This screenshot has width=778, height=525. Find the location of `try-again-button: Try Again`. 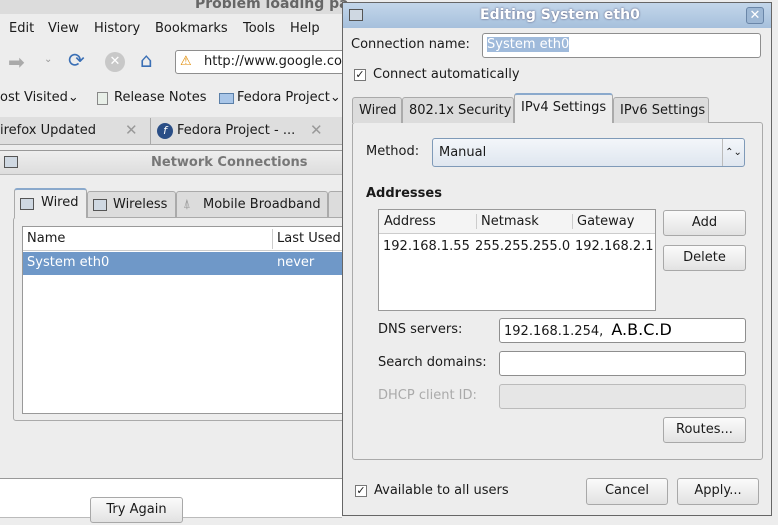

try-again-button: Try Again is located at coordinates (136, 510).